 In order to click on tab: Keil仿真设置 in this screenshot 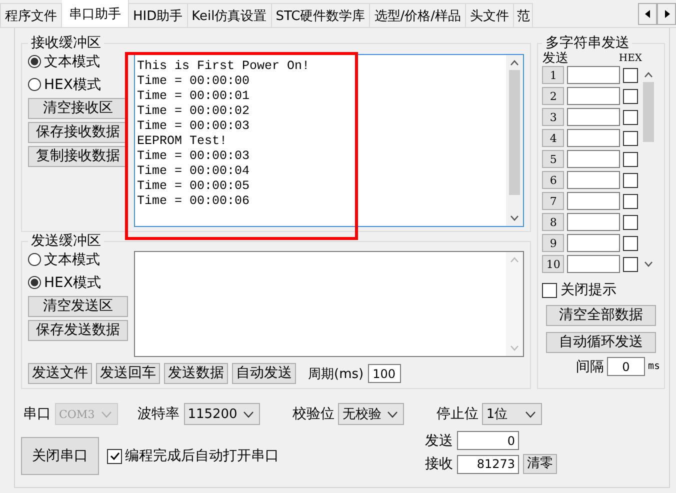, I will do `click(230, 15)`.